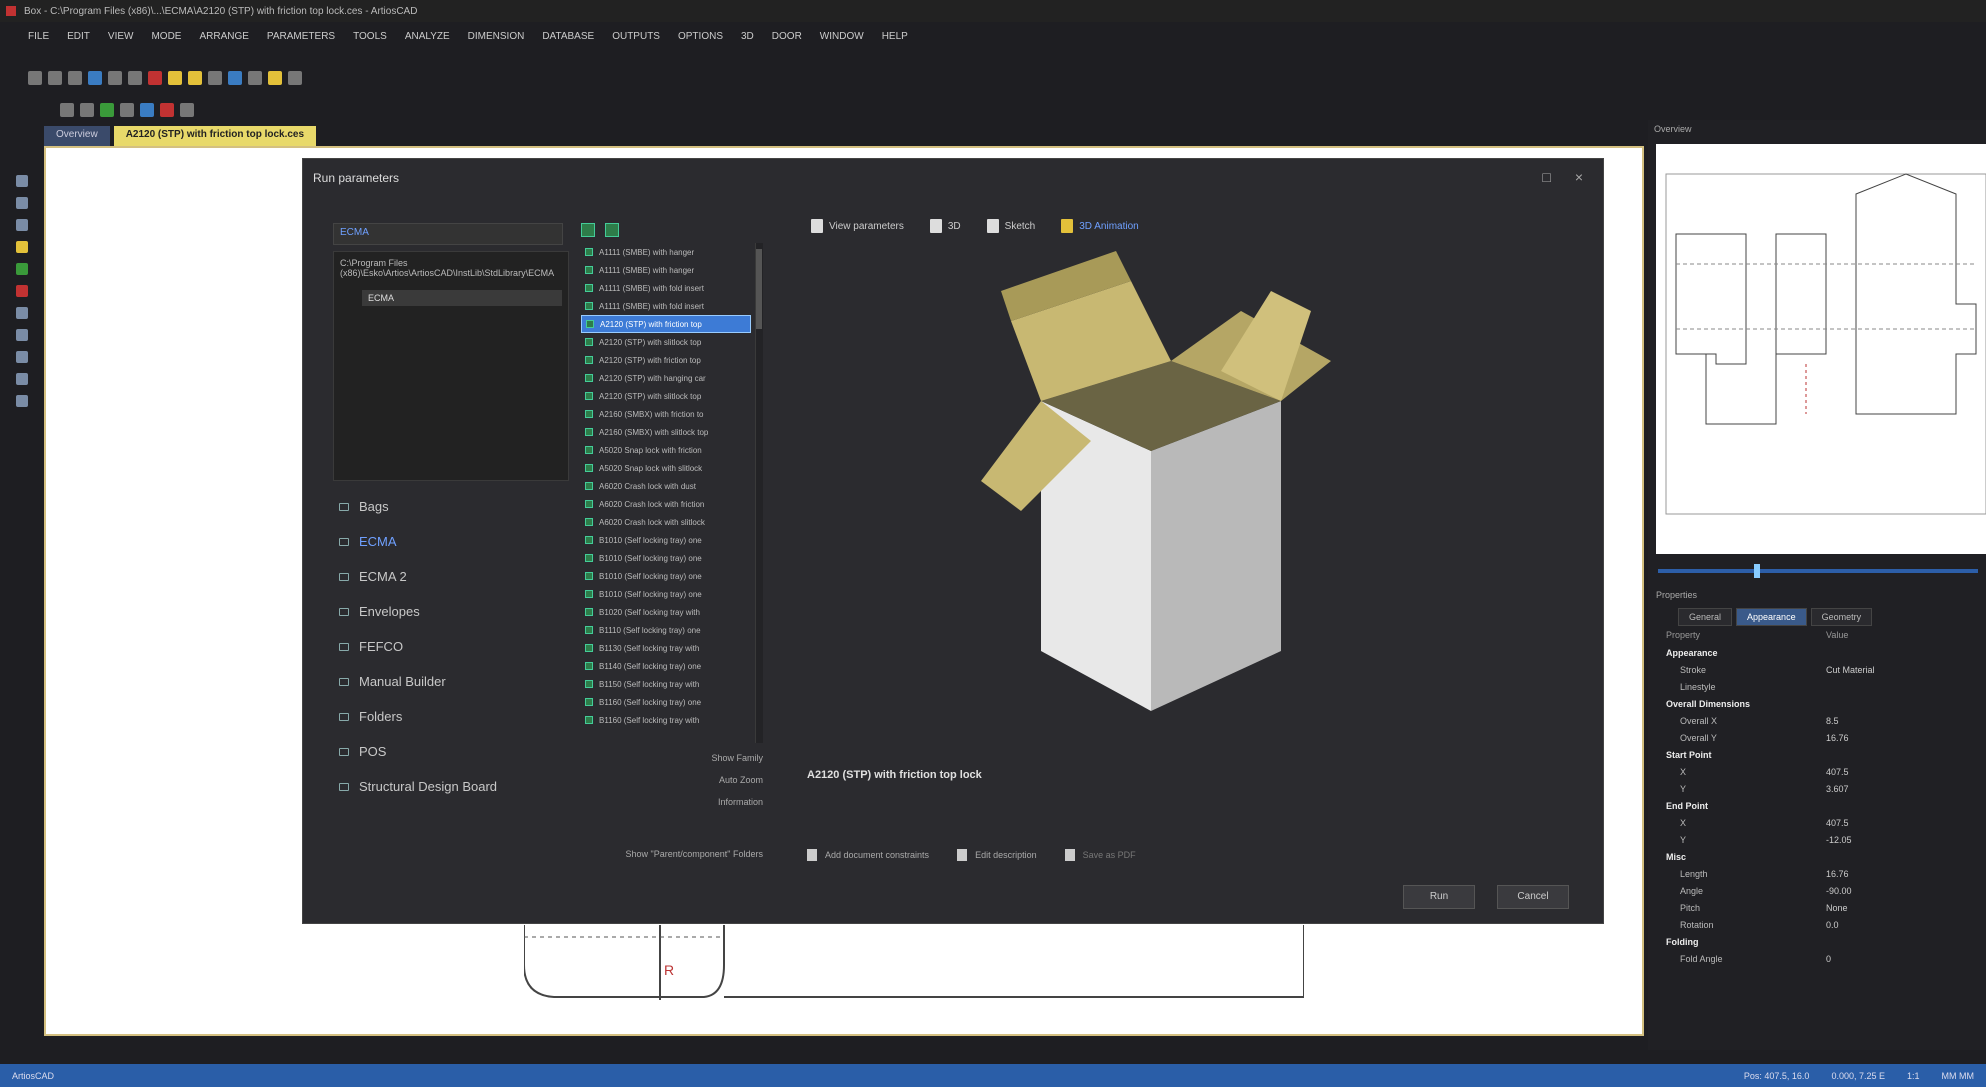 The height and width of the screenshot is (1087, 1986). Describe the element at coordinates (842, 36) in the screenshot. I see `menu-item-window: WINDOW` at that location.